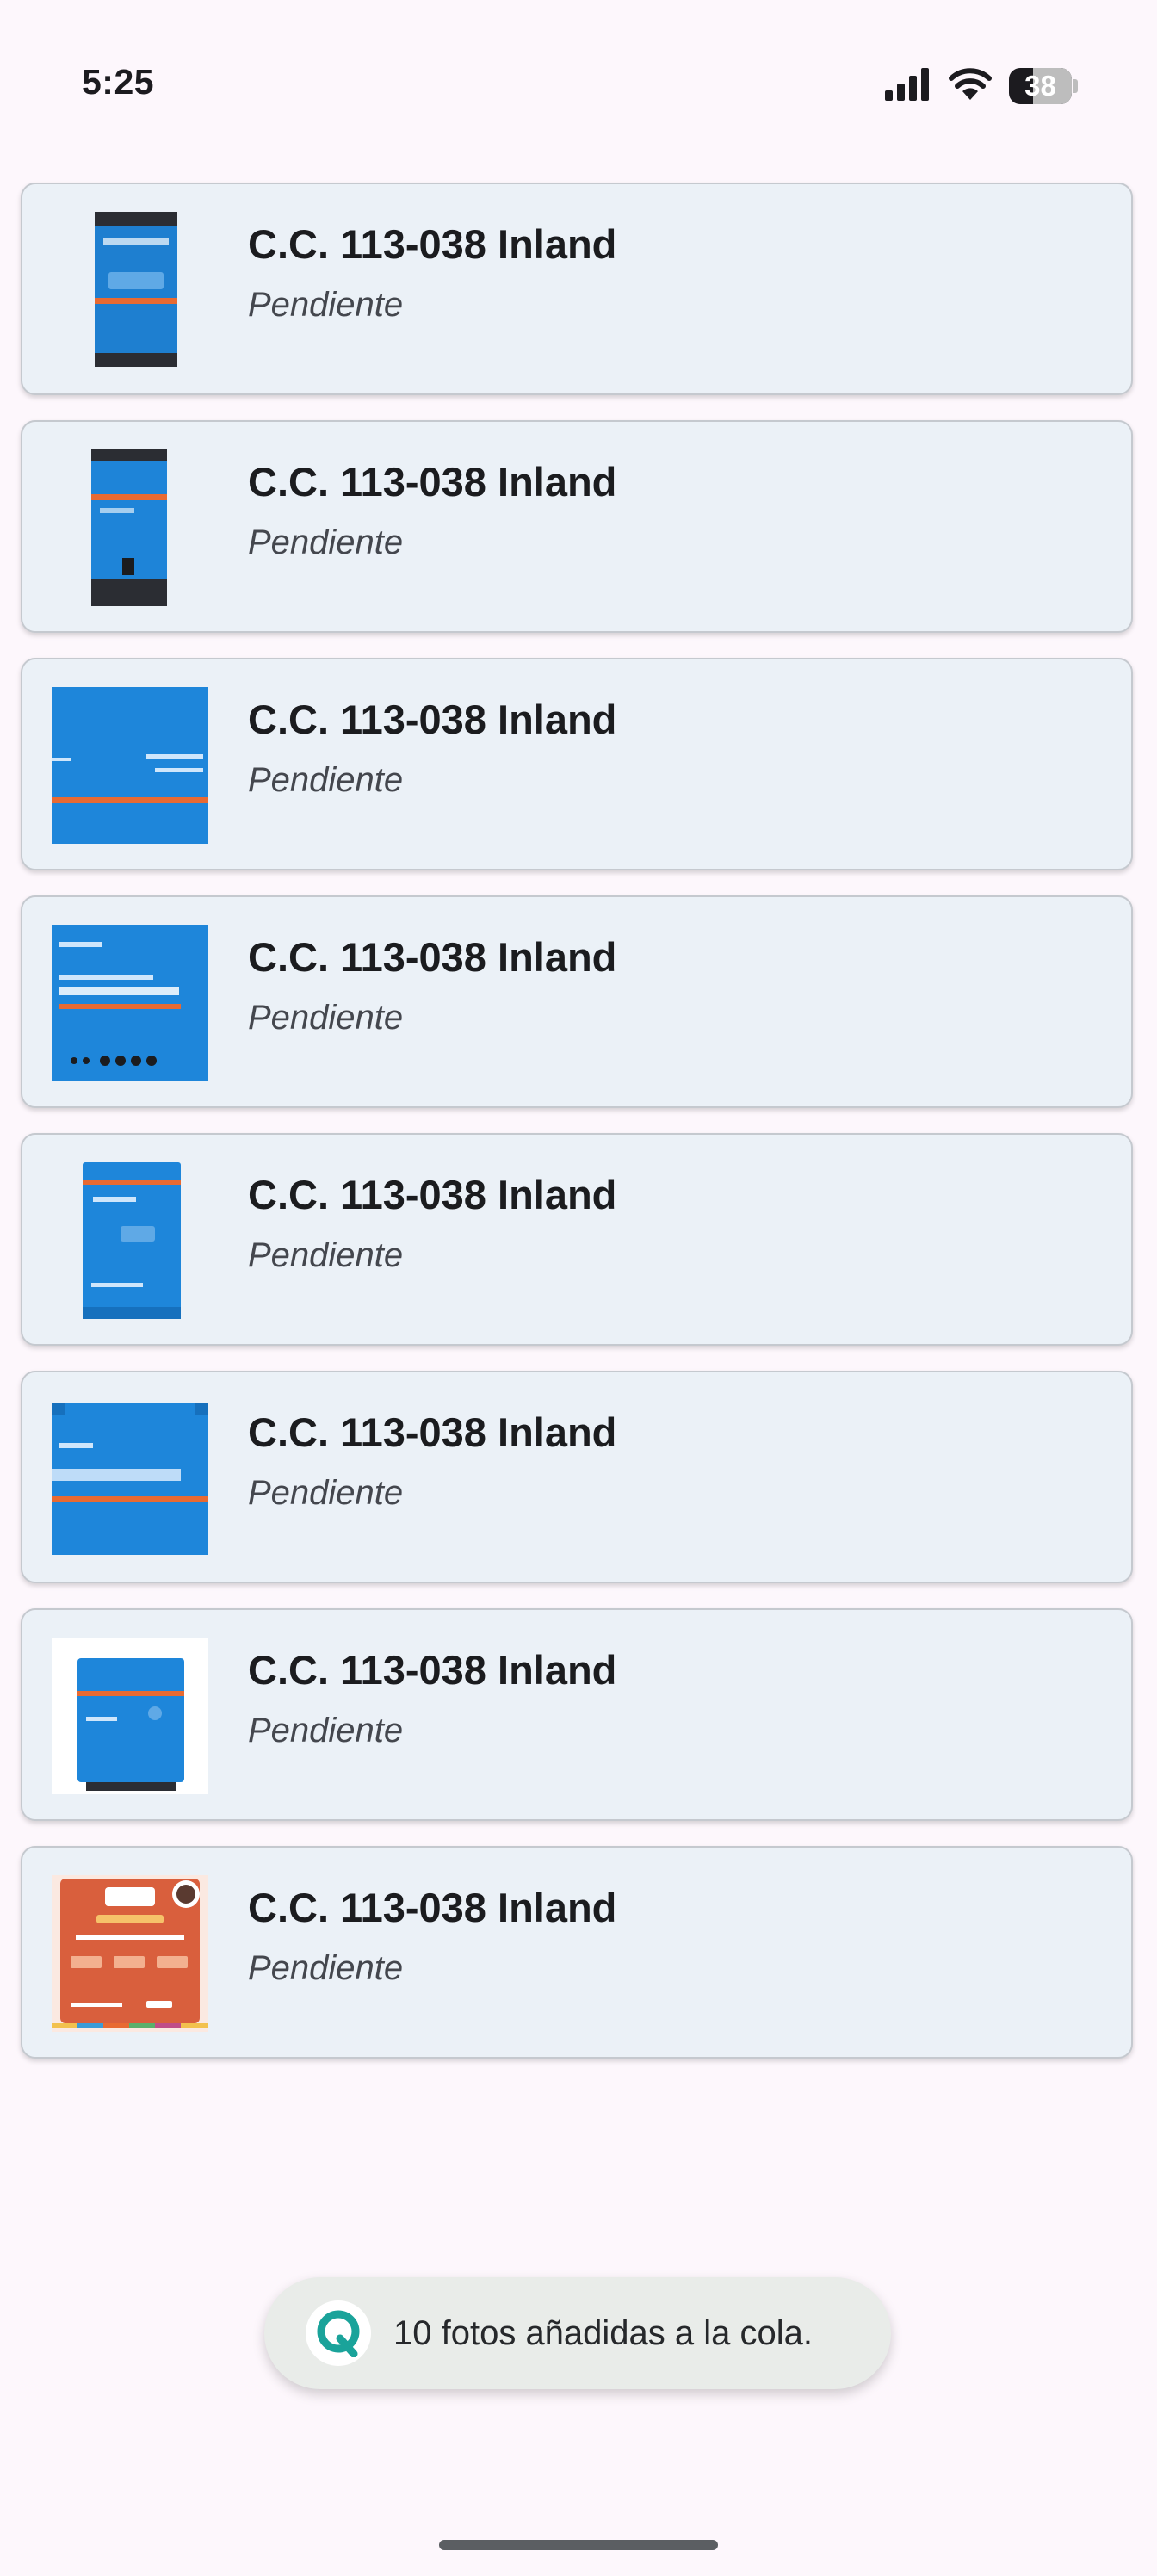 The image size is (1157, 2576). What do you see at coordinates (971, 86) in the screenshot?
I see `wifi-icon` at bounding box center [971, 86].